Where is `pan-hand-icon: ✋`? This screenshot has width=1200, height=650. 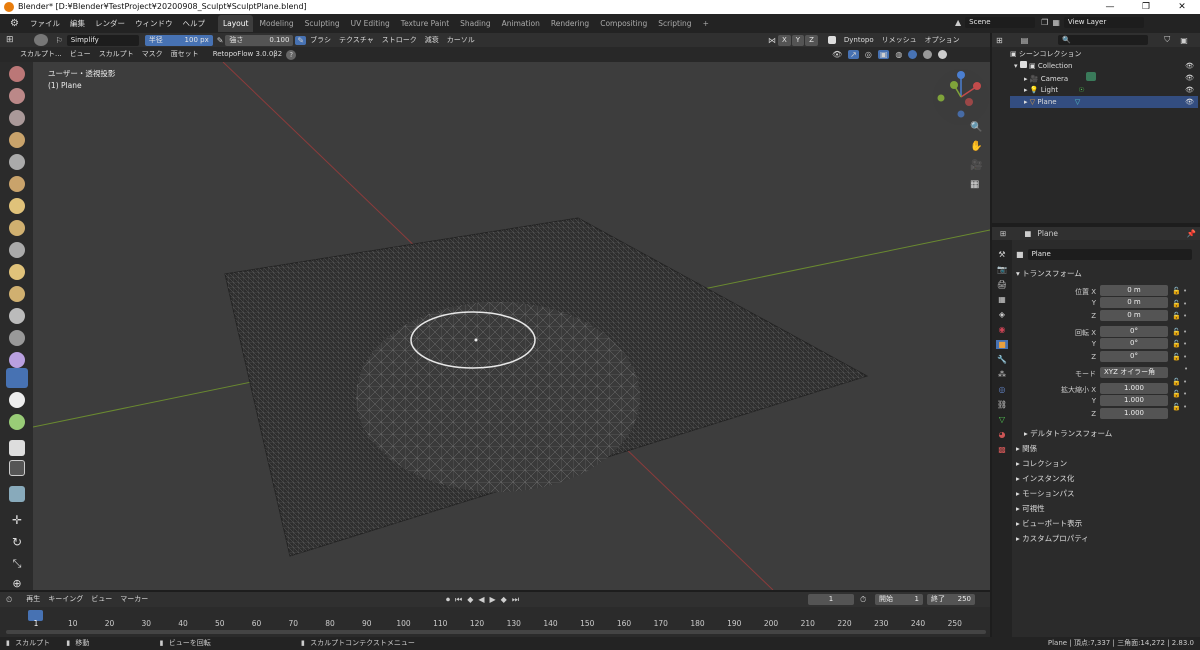
pan-hand-icon: ✋ is located at coordinates (976, 146).